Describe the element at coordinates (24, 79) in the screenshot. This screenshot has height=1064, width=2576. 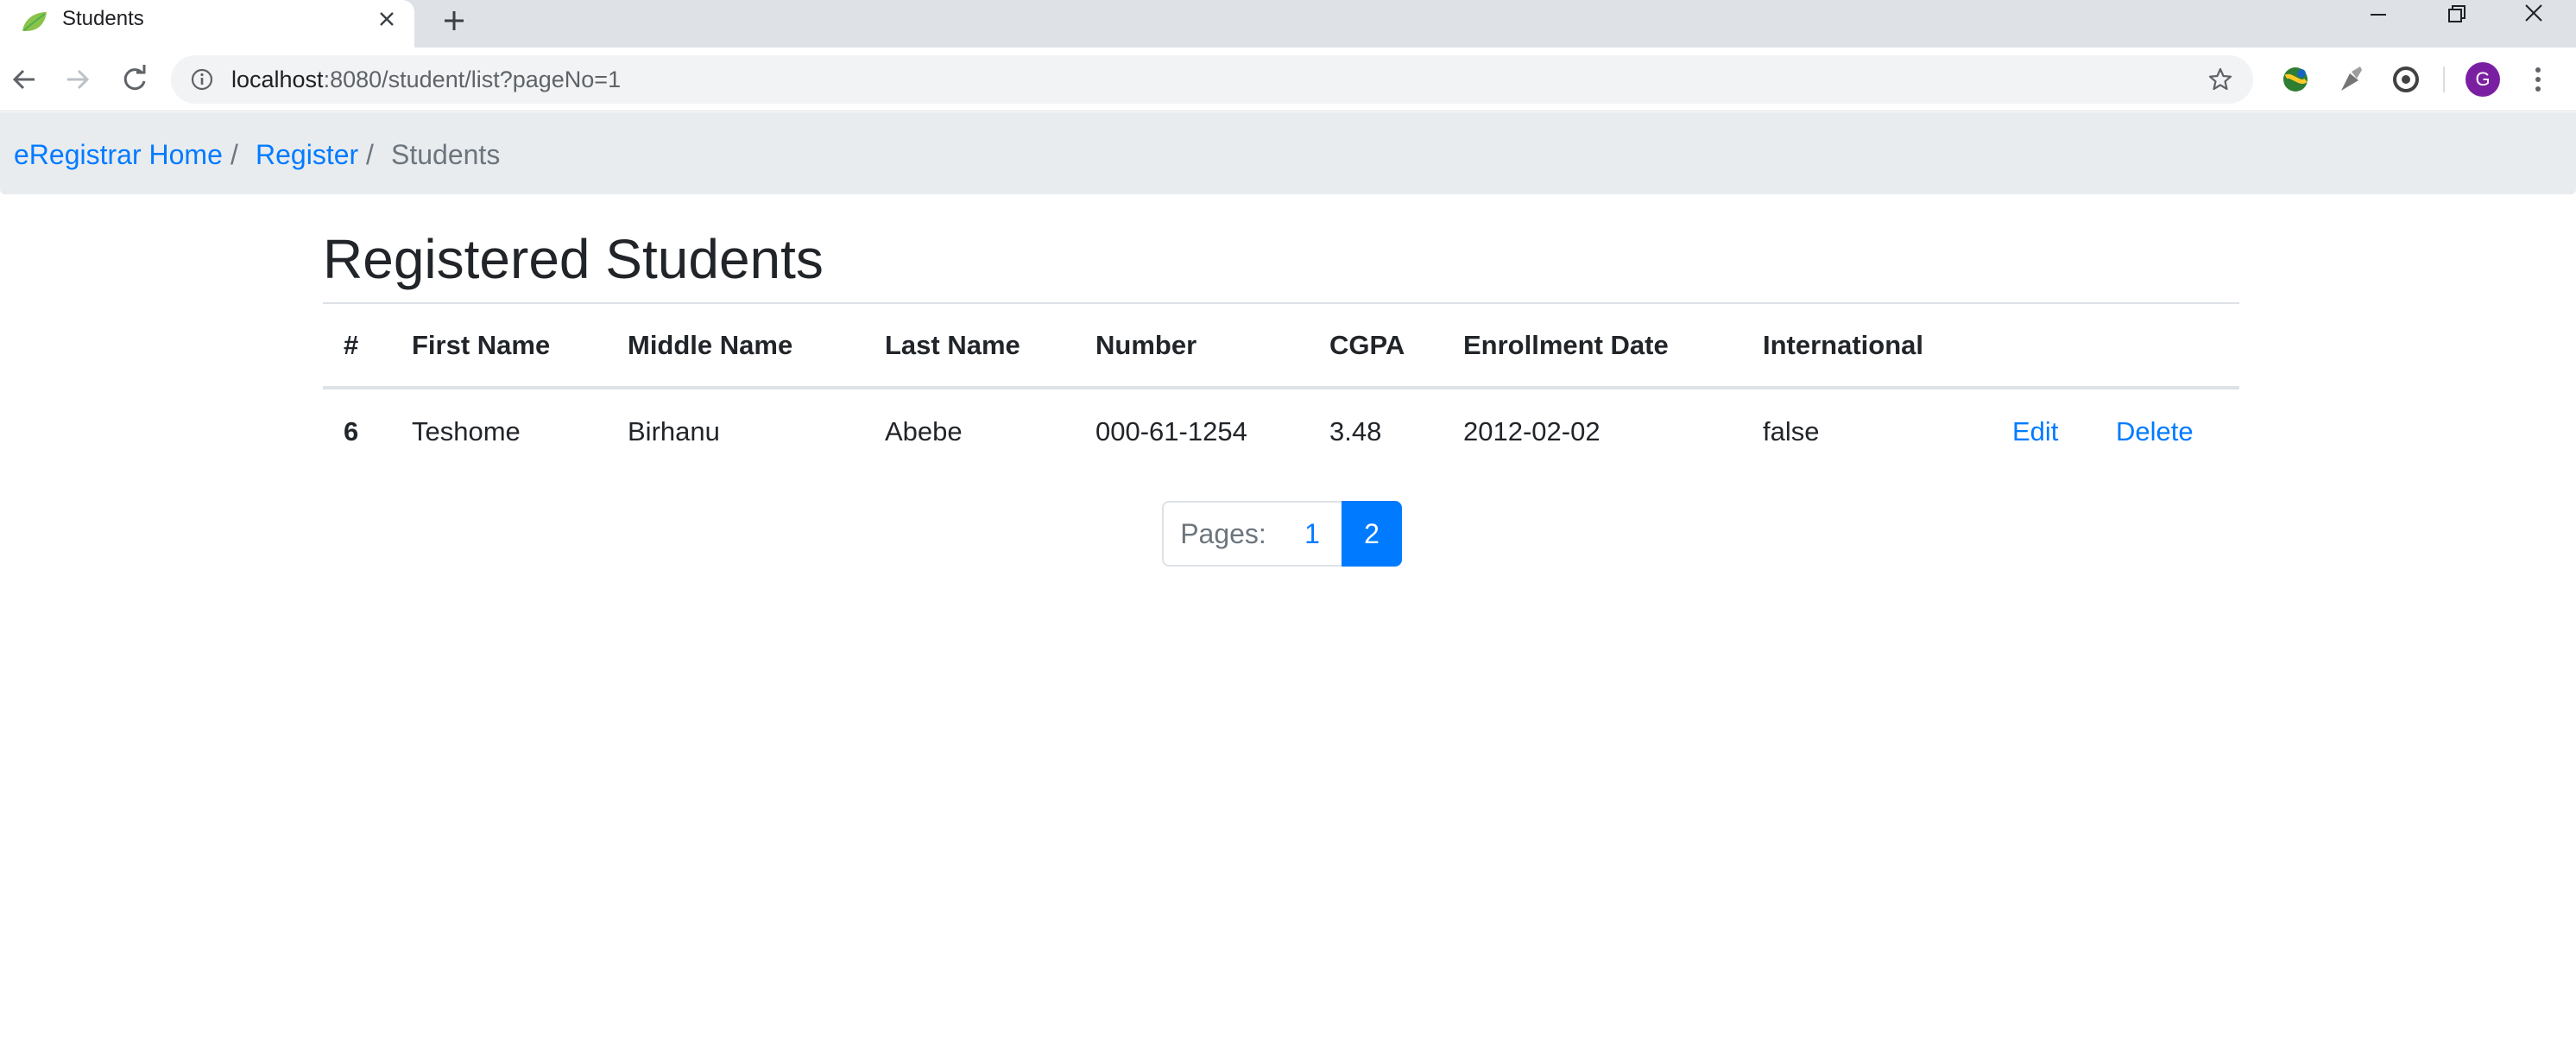
I see `back-arrow-icon` at that location.